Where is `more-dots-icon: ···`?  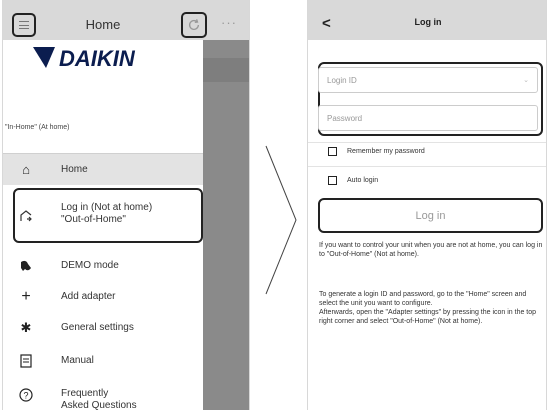 more-dots-icon: ··· is located at coordinates (229, 22).